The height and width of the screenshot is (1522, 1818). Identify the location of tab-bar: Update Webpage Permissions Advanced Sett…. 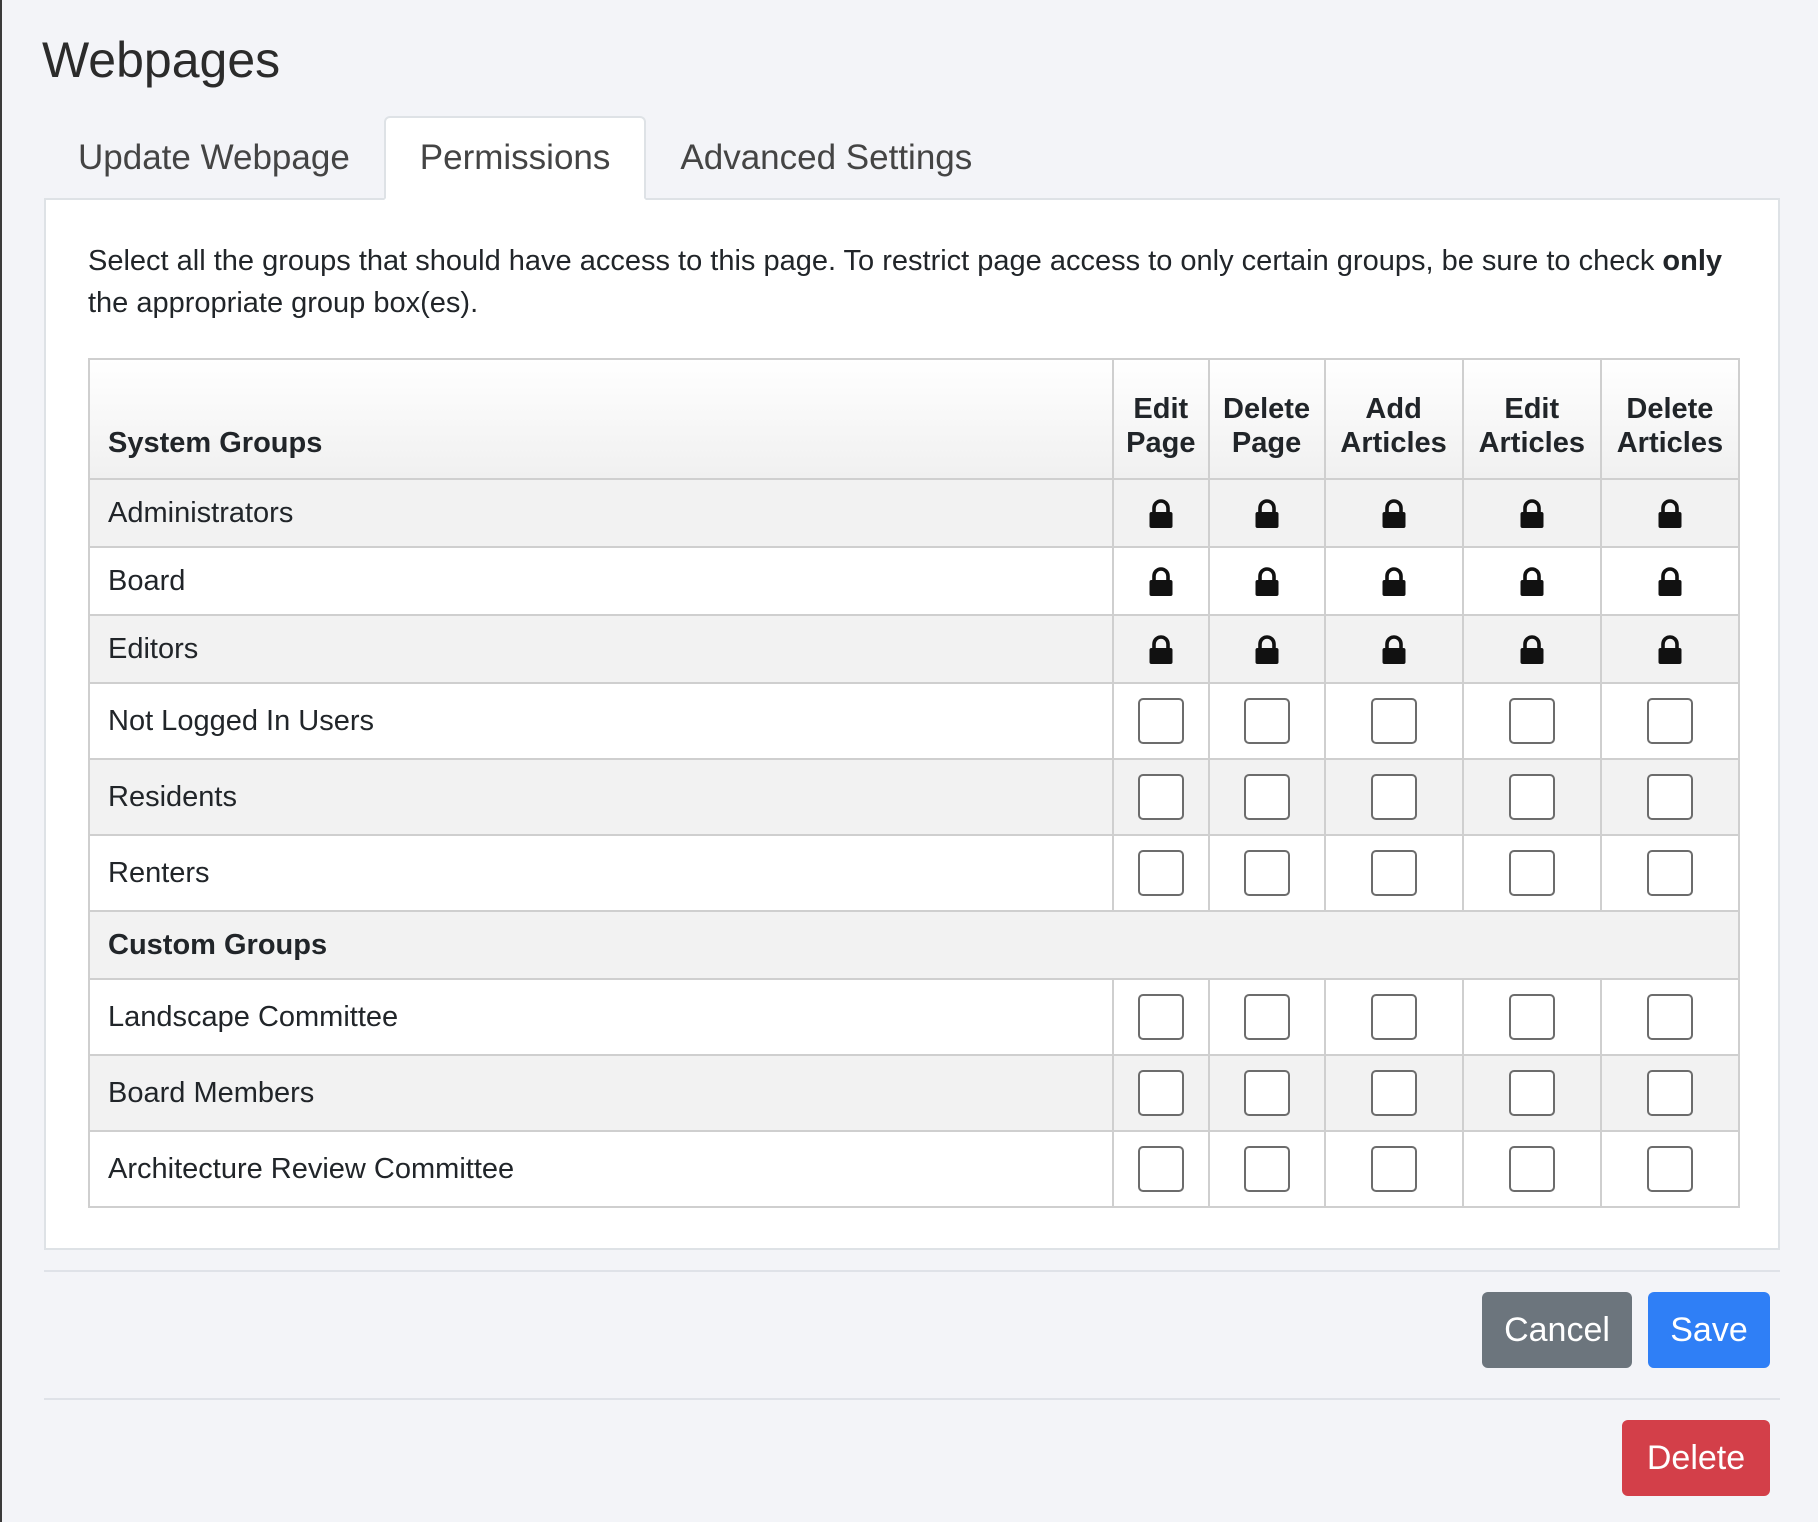
(525, 158).